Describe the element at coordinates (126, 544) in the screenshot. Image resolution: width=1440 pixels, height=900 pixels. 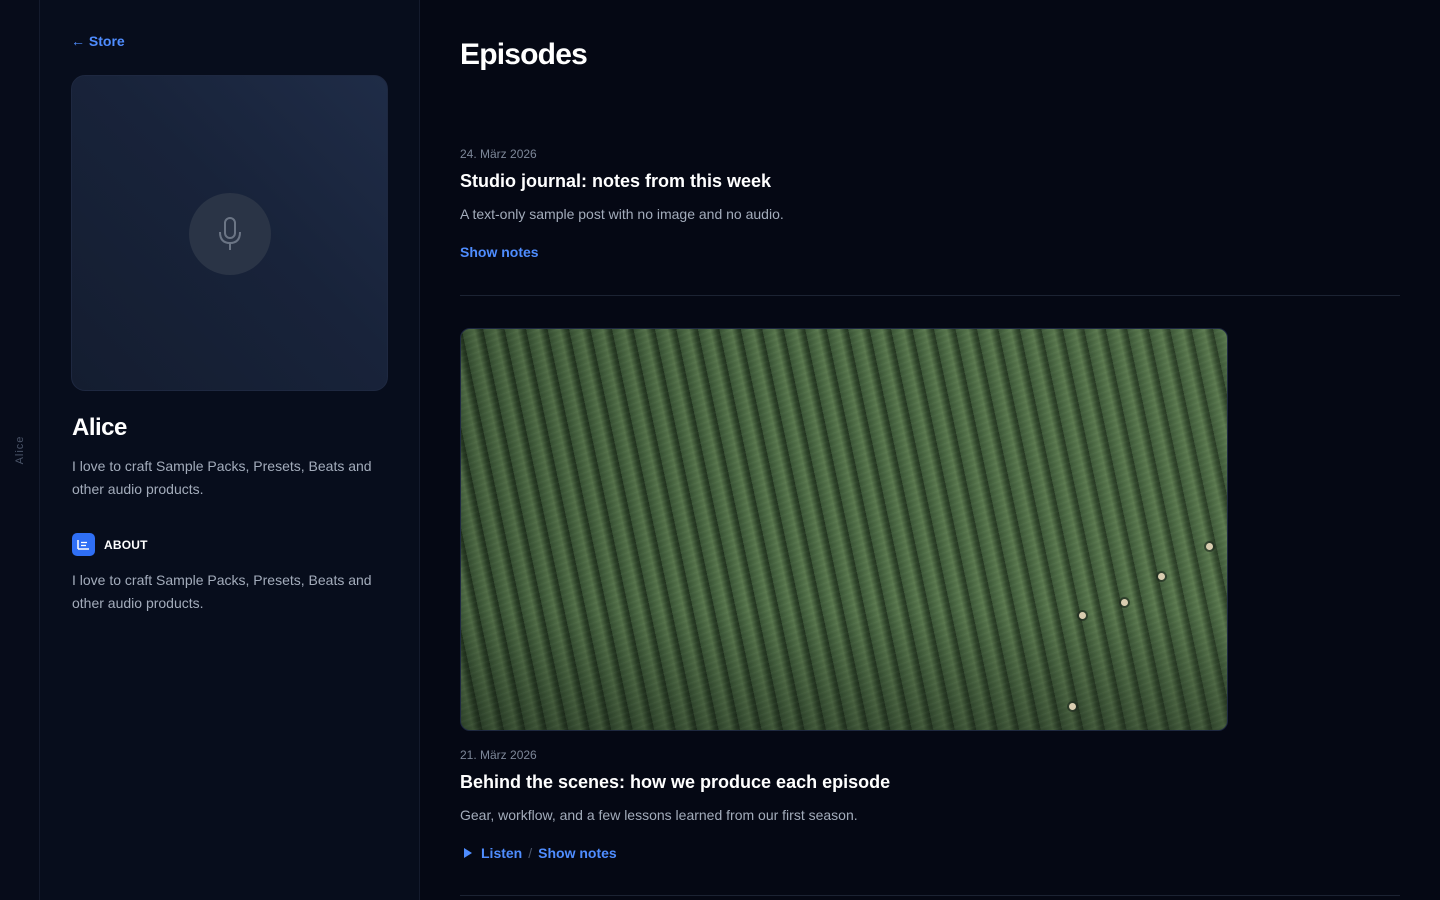
I see `about-title: ABOUT` at that location.